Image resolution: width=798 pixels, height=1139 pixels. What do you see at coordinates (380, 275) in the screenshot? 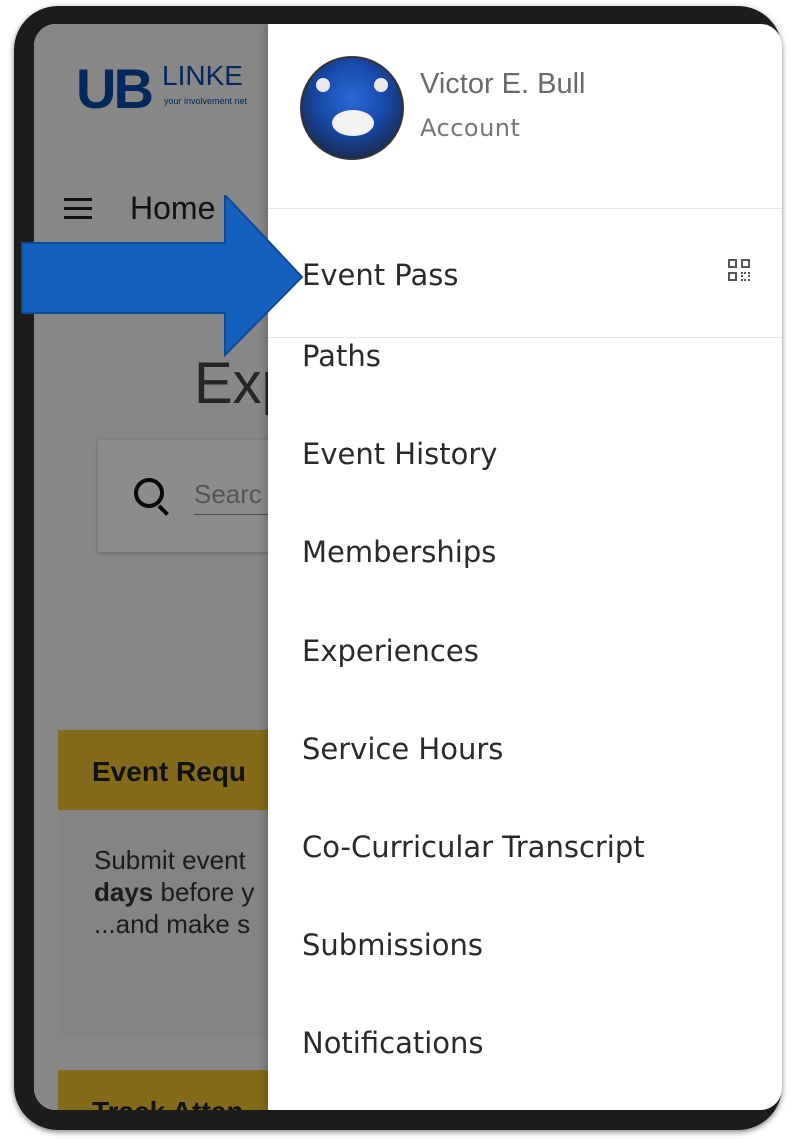
I see `menu-item-label: Event Pass` at bounding box center [380, 275].